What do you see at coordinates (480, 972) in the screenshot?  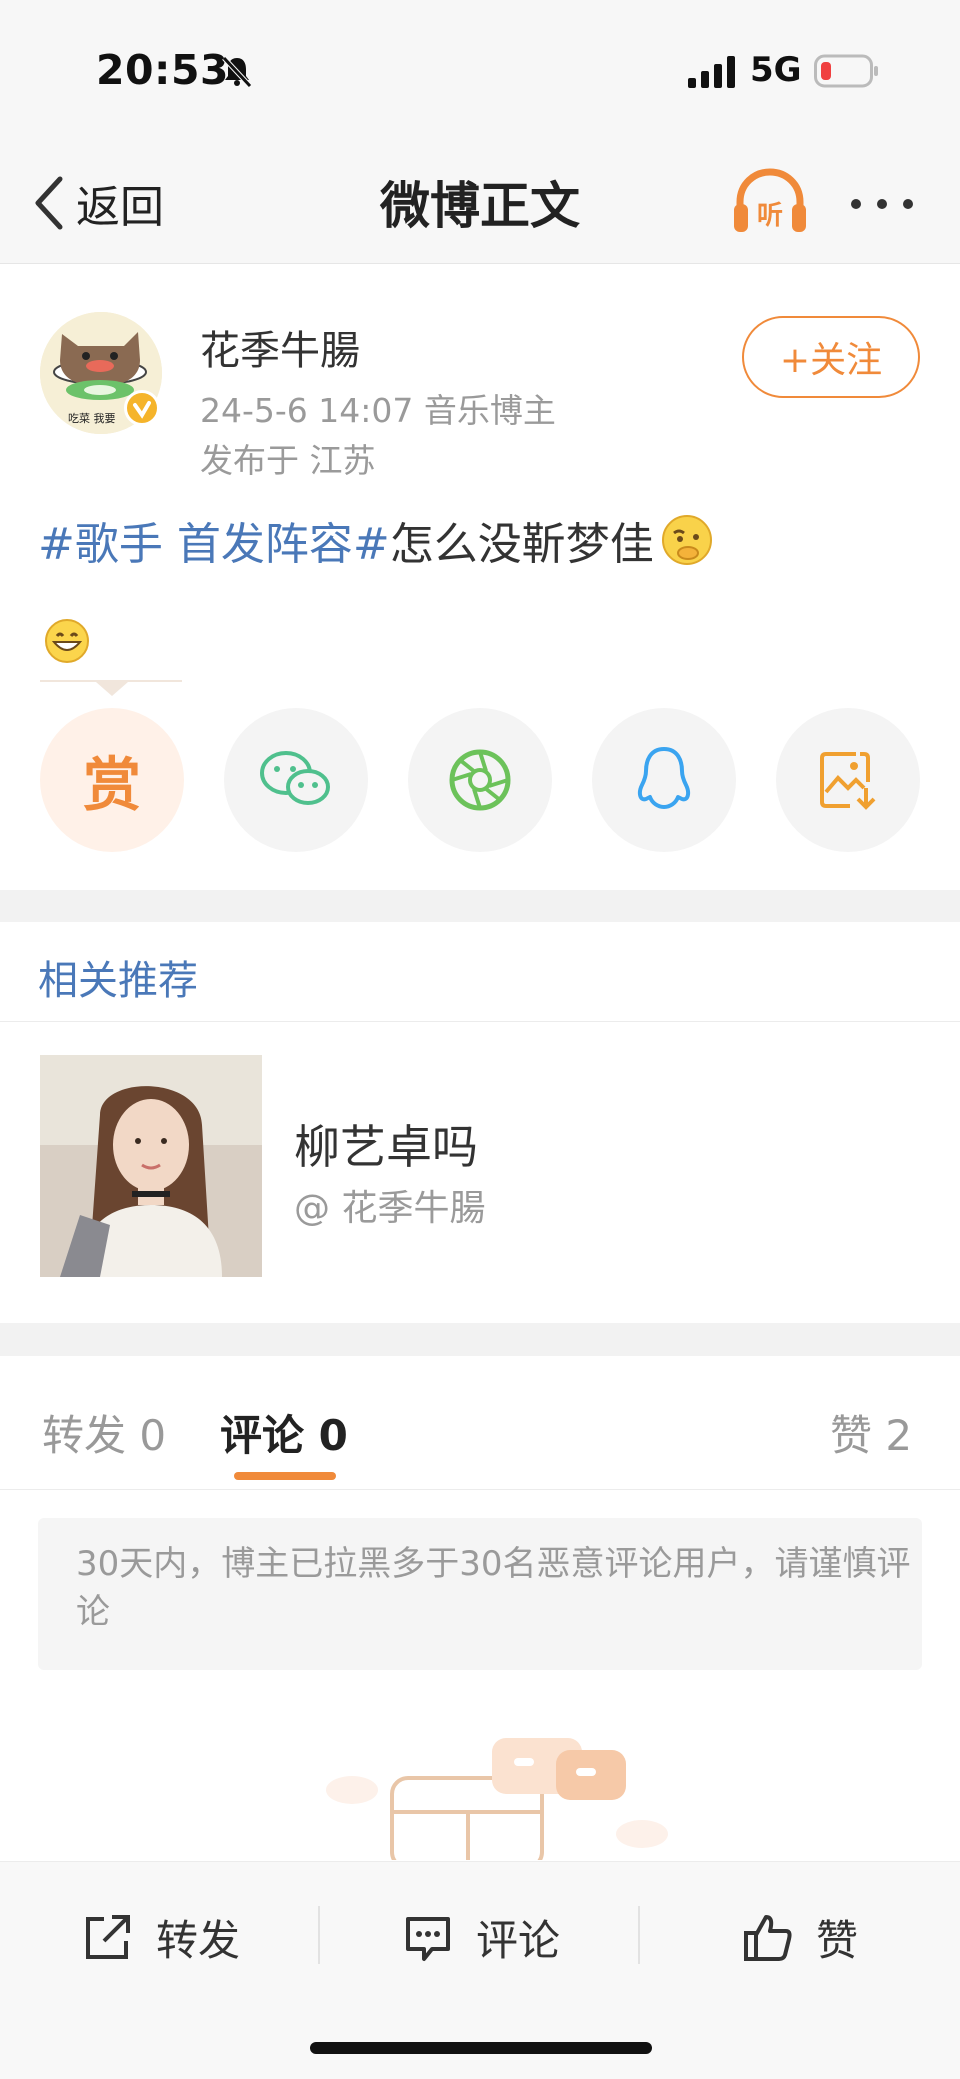 I see `related-header: 相关推荐` at bounding box center [480, 972].